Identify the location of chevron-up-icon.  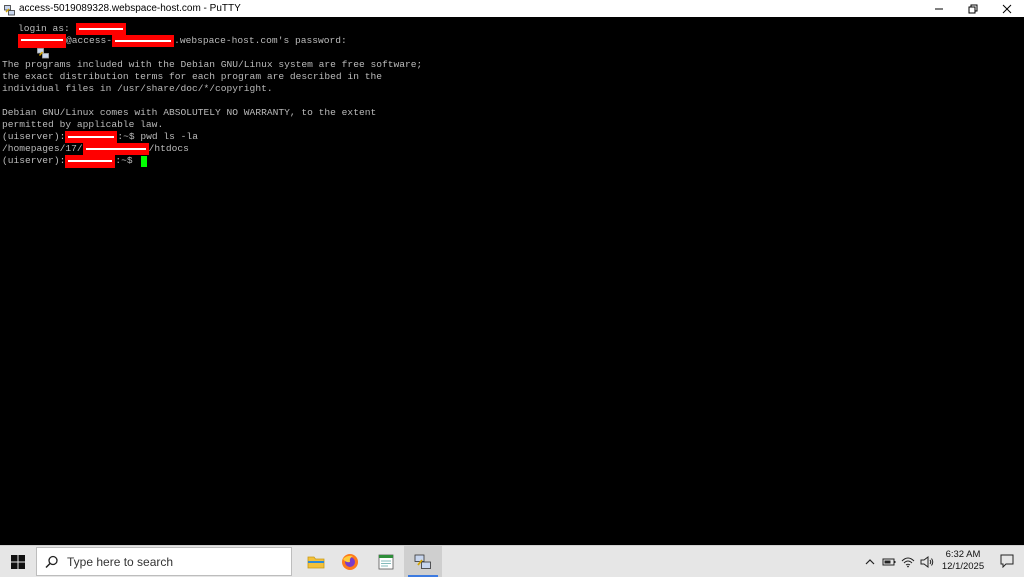
(870, 561).